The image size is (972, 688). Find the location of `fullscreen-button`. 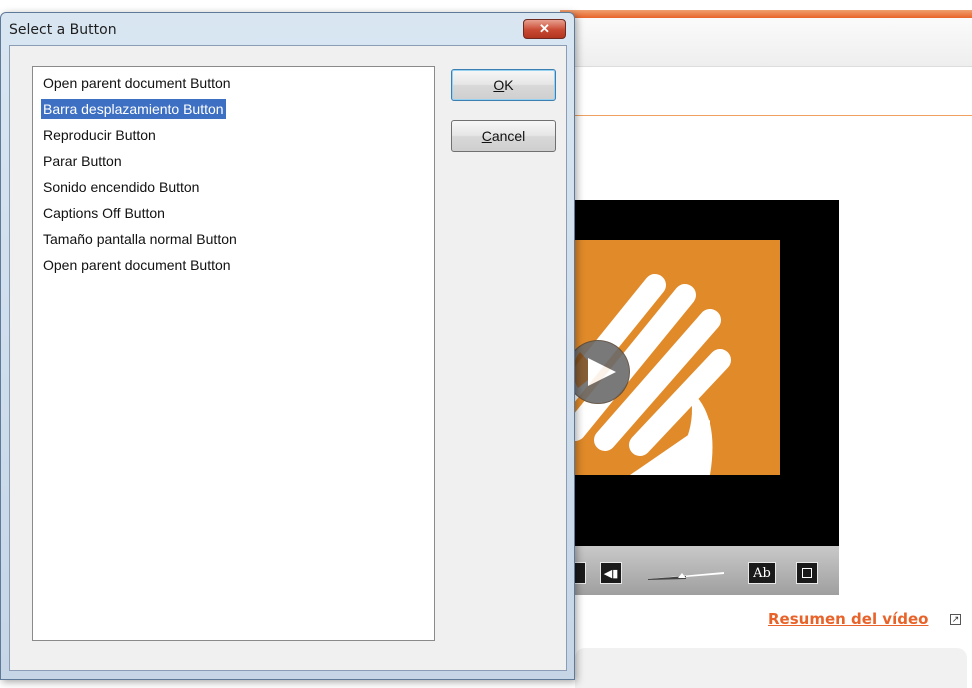

fullscreen-button is located at coordinates (807, 573).